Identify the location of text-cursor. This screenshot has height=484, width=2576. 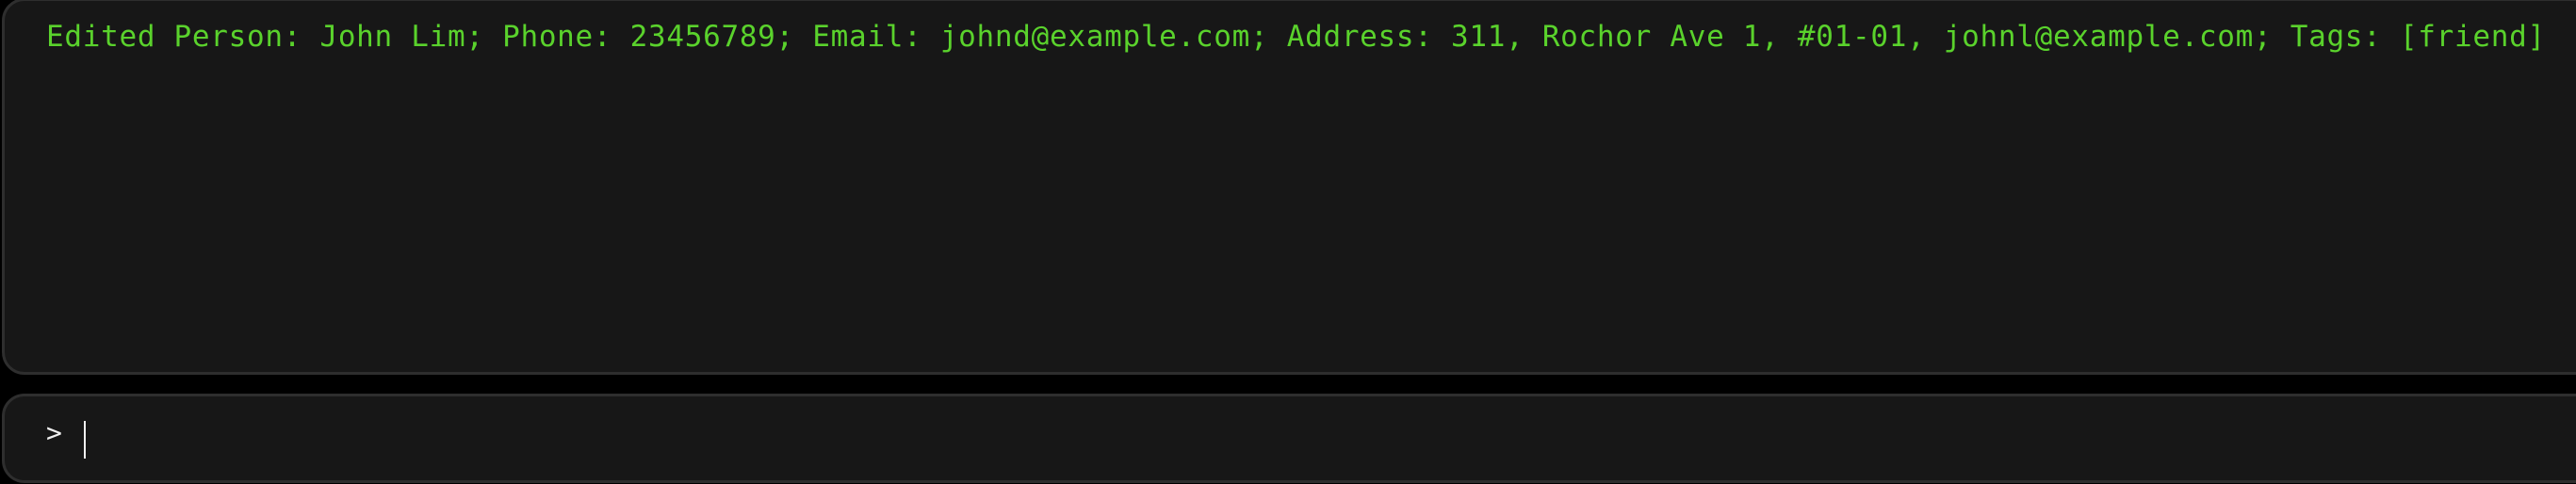
(85, 440).